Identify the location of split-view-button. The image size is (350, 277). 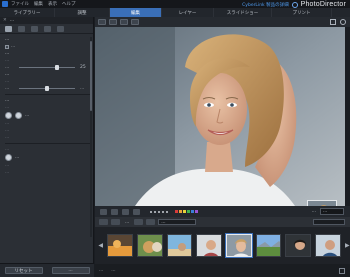
(124, 22).